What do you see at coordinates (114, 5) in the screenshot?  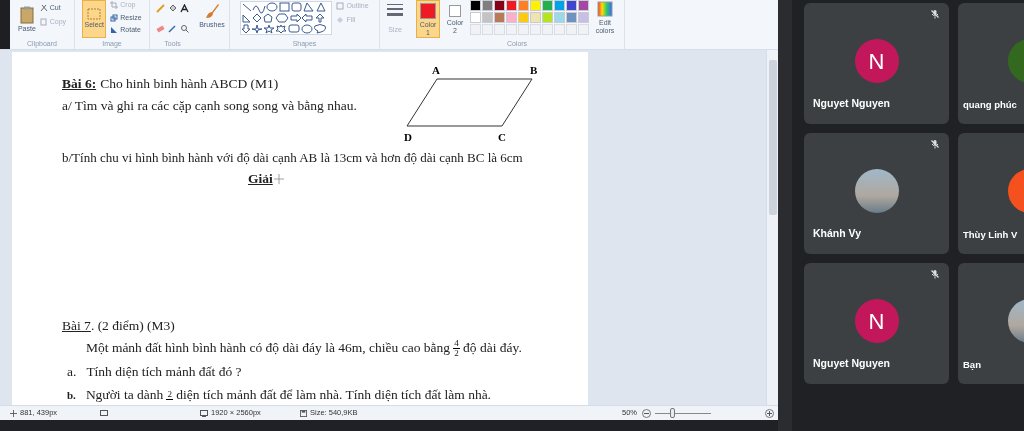 I see `crop-icon` at bounding box center [114, 5].